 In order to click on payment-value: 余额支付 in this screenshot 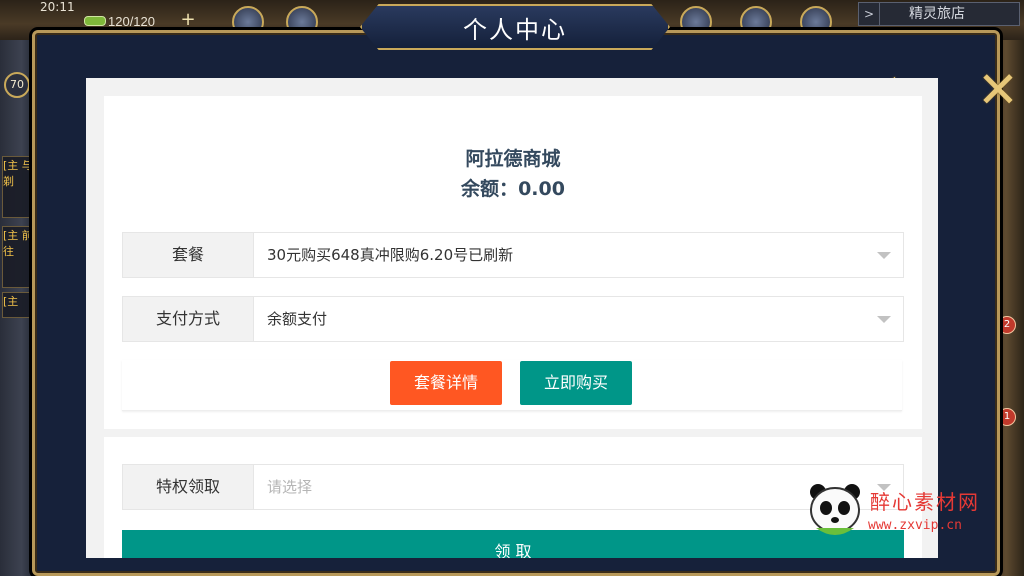, I will do `click(297, 319)`.